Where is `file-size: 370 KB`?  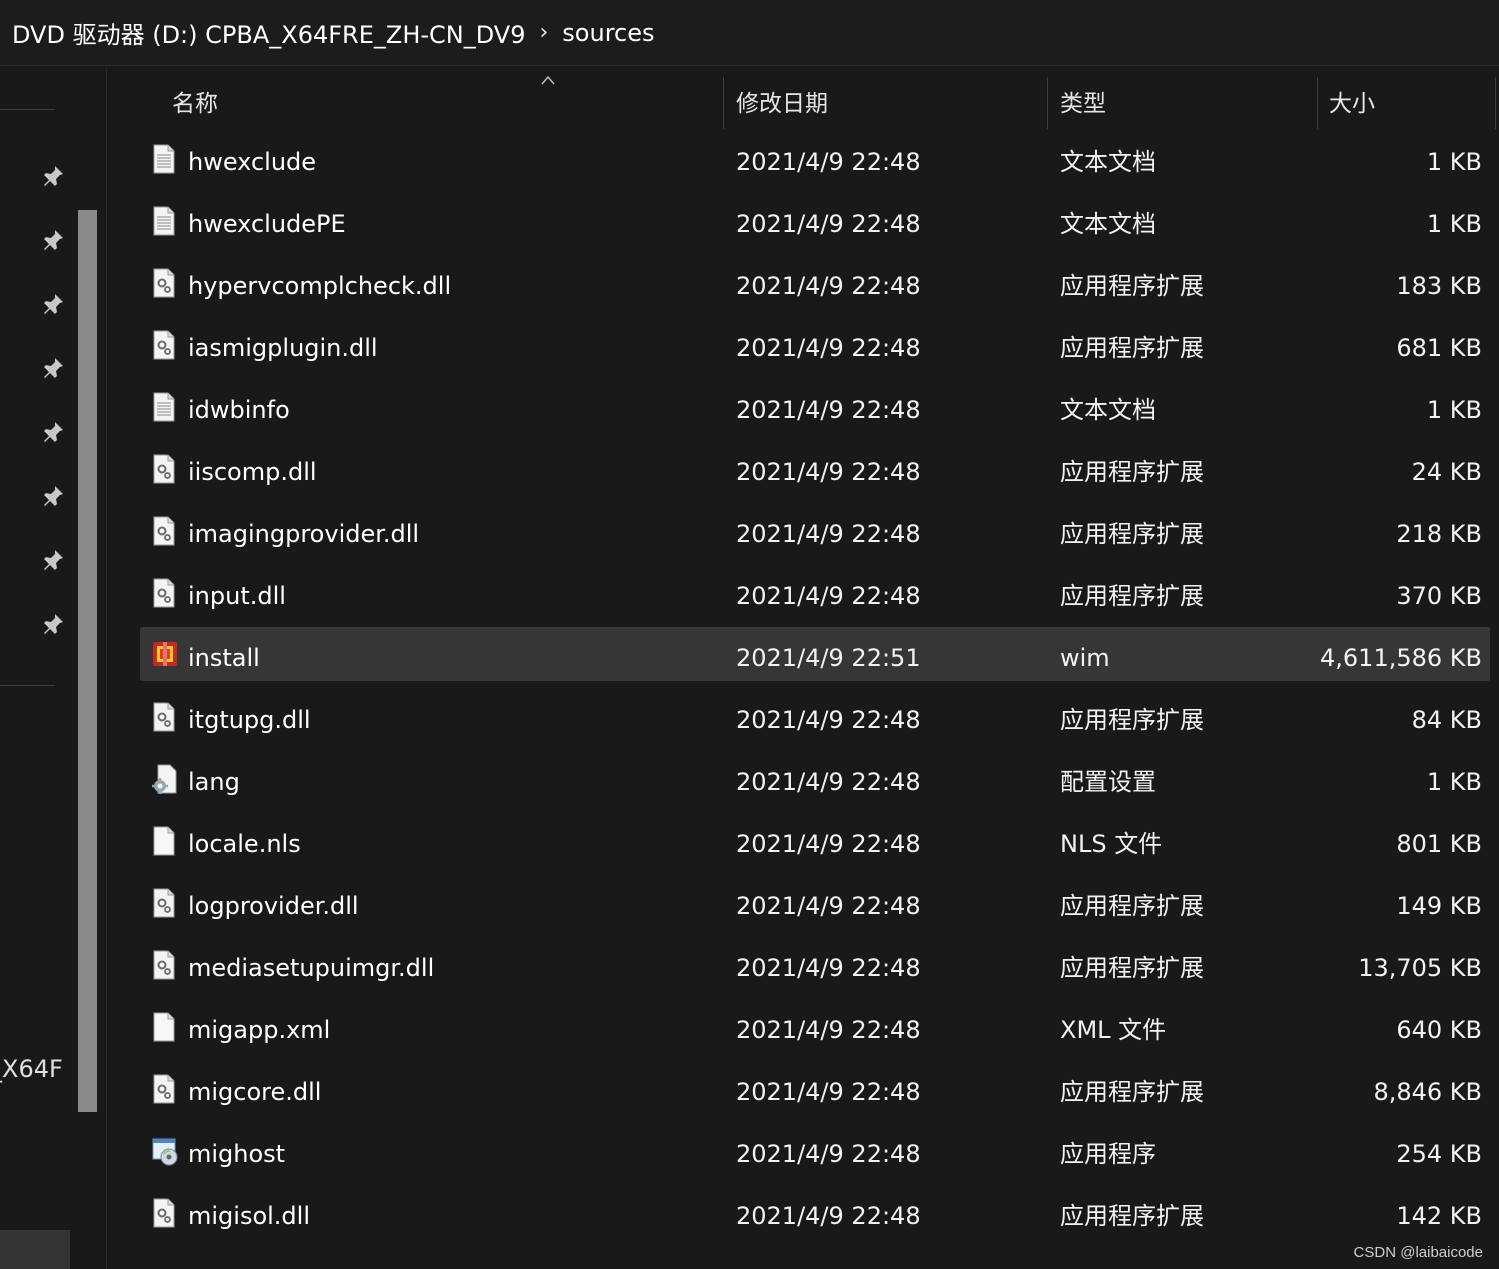
file-size: 370 KB is located at coordinates (1439, 596).